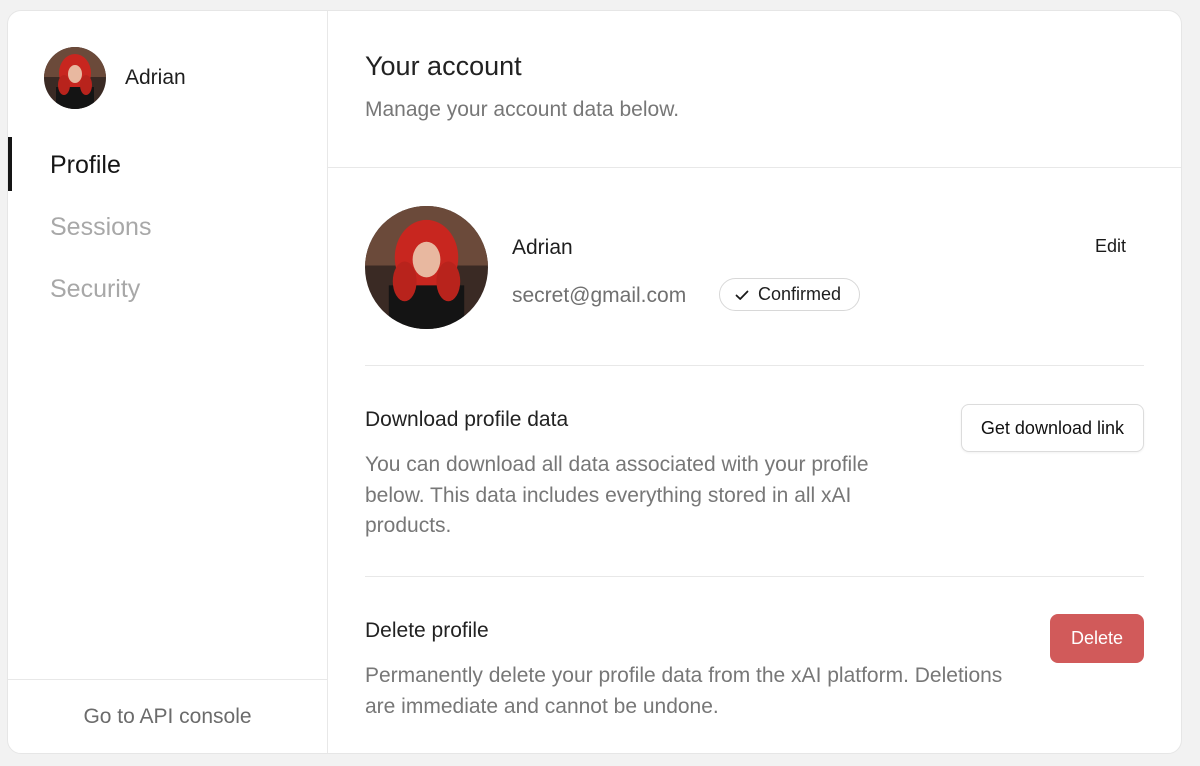 The image size is (1200, 766). What do you see at coordinates (522, 109) in the screenshot?
I see `page-subtitle: Manage your account data below.` at bounding box center [522, 109].